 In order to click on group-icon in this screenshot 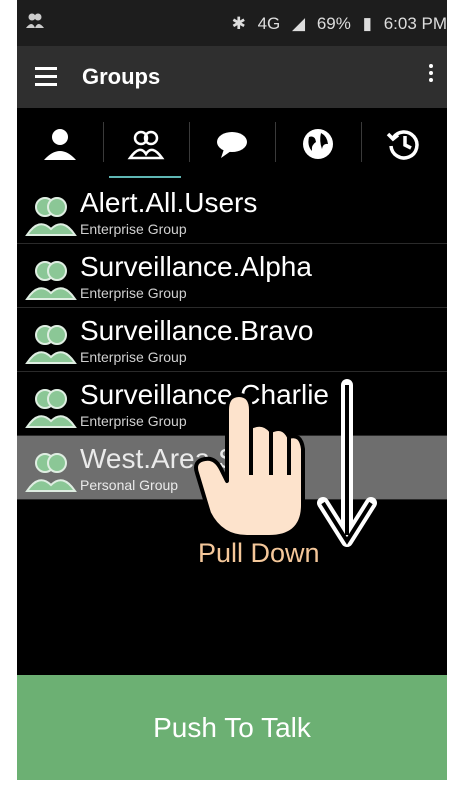, I will do `click(146, 145)`.